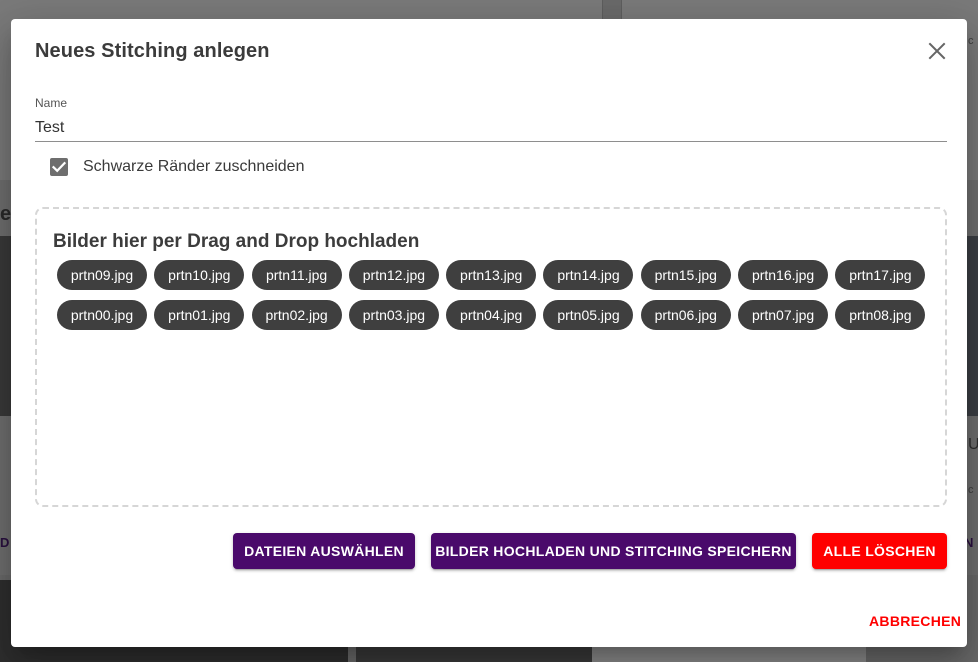 This screenshot has width=978, height=662. I want to click on crop-borders-checkbox, so click(59, 167).